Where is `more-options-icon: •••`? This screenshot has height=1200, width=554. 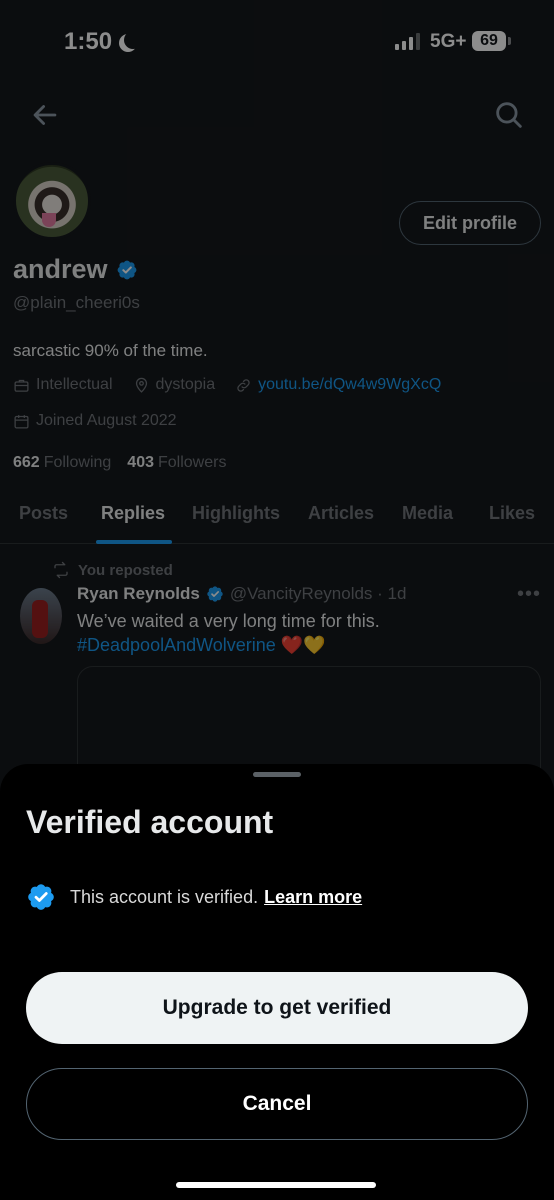
more-options-icon: ••• is located at coordinates (529, 594).